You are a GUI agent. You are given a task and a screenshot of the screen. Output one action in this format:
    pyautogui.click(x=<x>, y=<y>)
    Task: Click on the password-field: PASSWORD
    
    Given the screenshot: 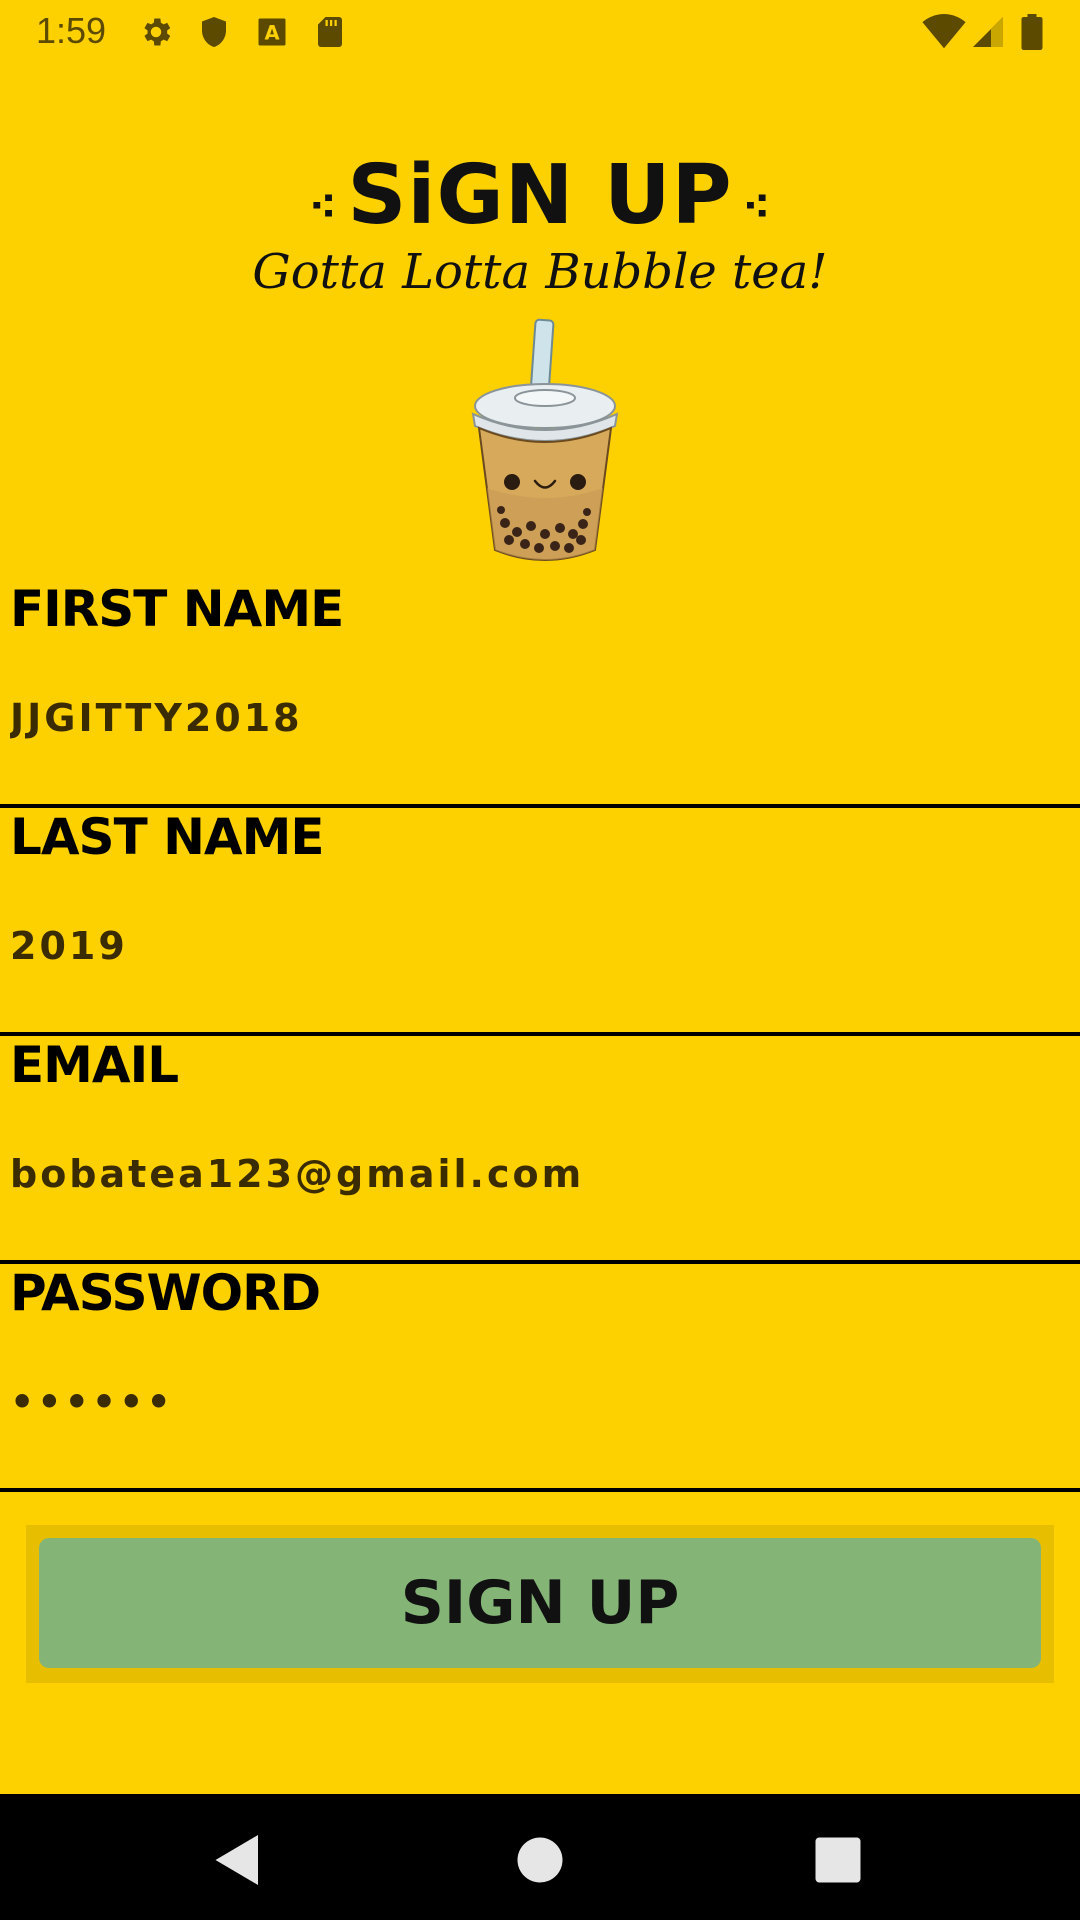 What is the action you would take?
    pyautogui.click(x=540, y=1378)
    